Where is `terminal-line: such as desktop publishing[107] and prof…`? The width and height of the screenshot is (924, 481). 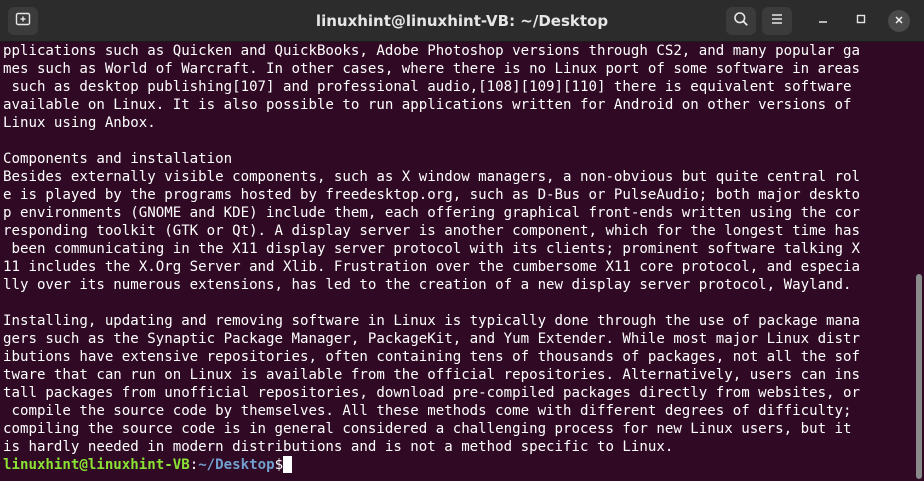 terminal-line: such as desktop publishing[107] and prof… is located at coordinates (427, 87).